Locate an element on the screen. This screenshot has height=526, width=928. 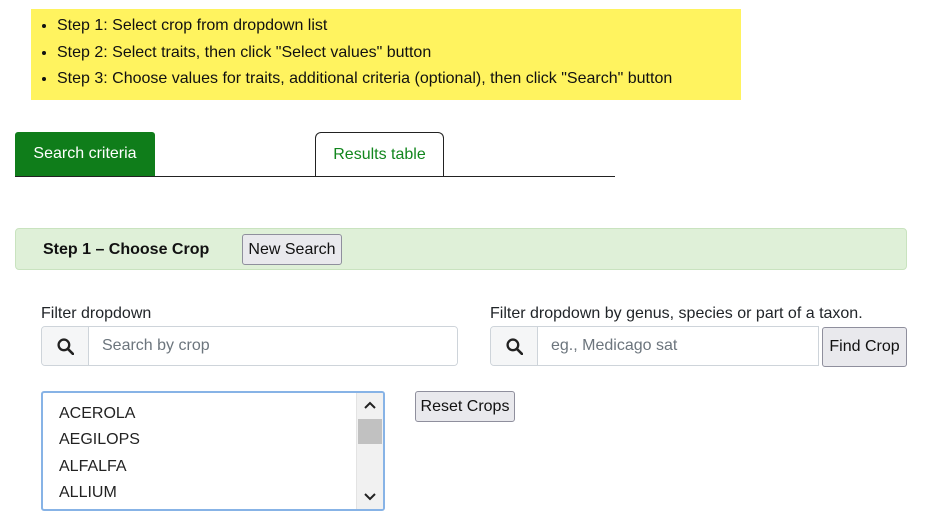
scrollbar-thumb is located at coordinates (370, 431).